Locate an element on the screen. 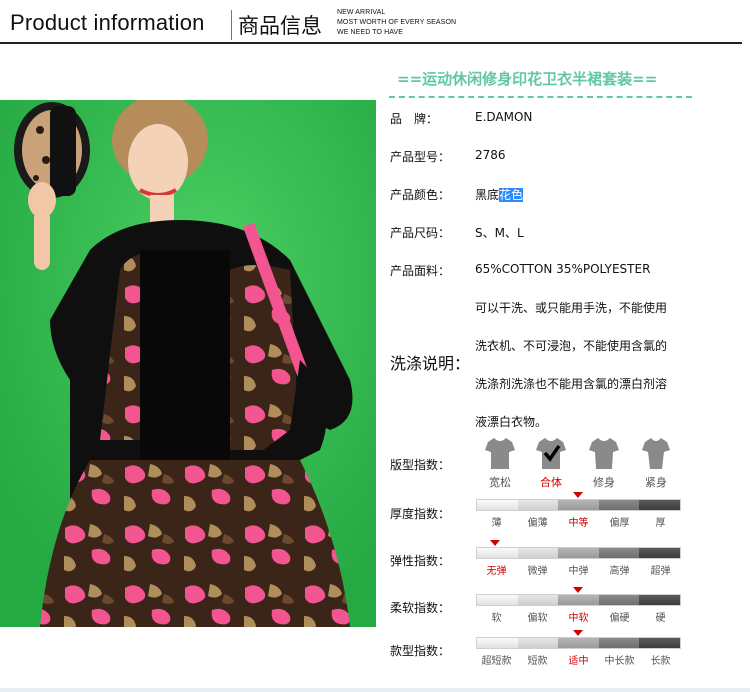 The height and width of the screenshot is (692, 750). tshirt-fitted-icon is located at coordinates (551, 453).